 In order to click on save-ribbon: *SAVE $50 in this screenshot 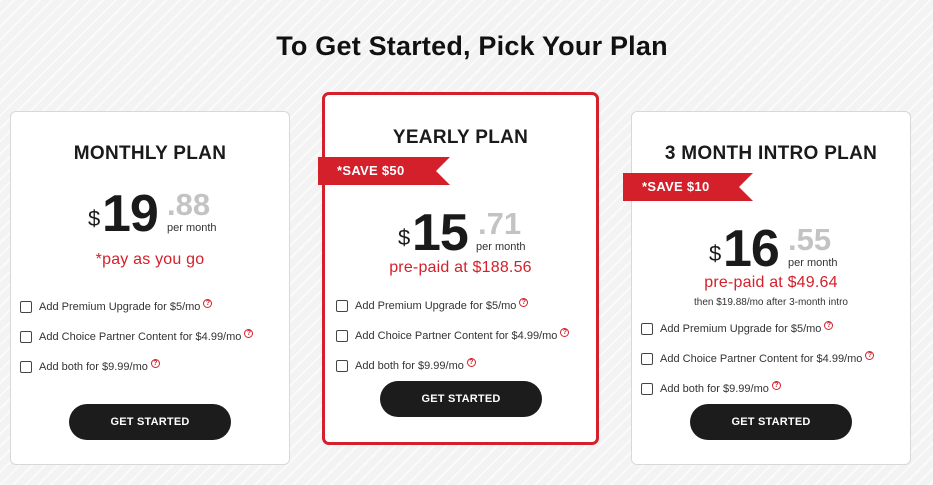, I will do `click(384, 171)`.